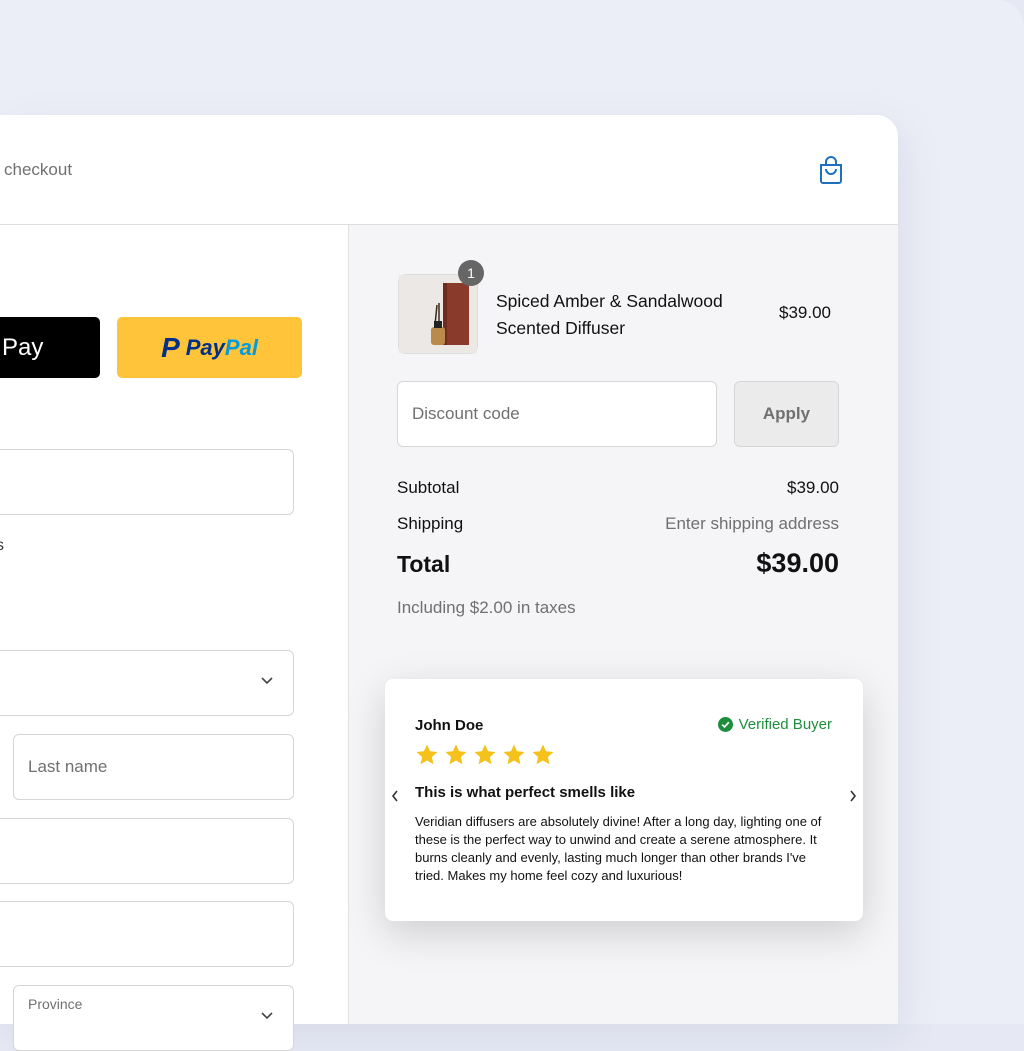 The height and width of the screenshot is (1051, 1024). I want to click on paypal-button: P PayPal, so click(209, 347).